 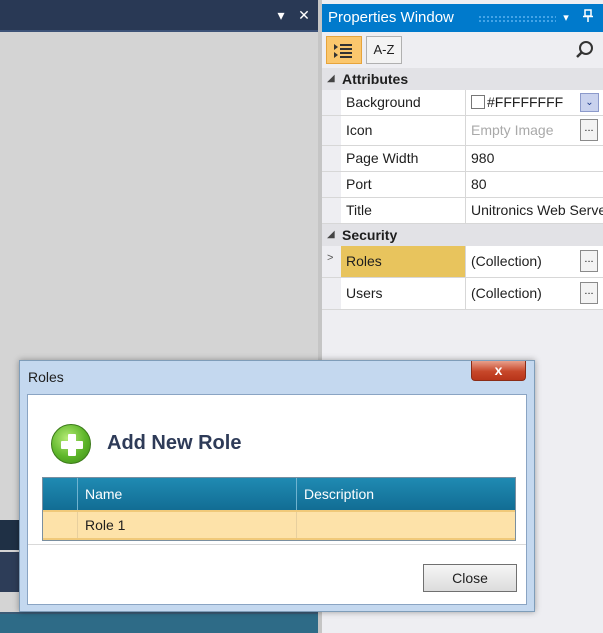 I want to click on row-header-column, so click(x=60, y=494).